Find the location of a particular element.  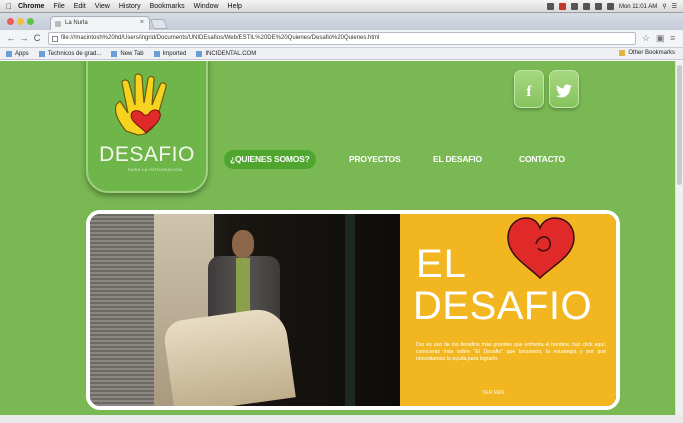

menu-help: Help is located at coordinates (235, 6).